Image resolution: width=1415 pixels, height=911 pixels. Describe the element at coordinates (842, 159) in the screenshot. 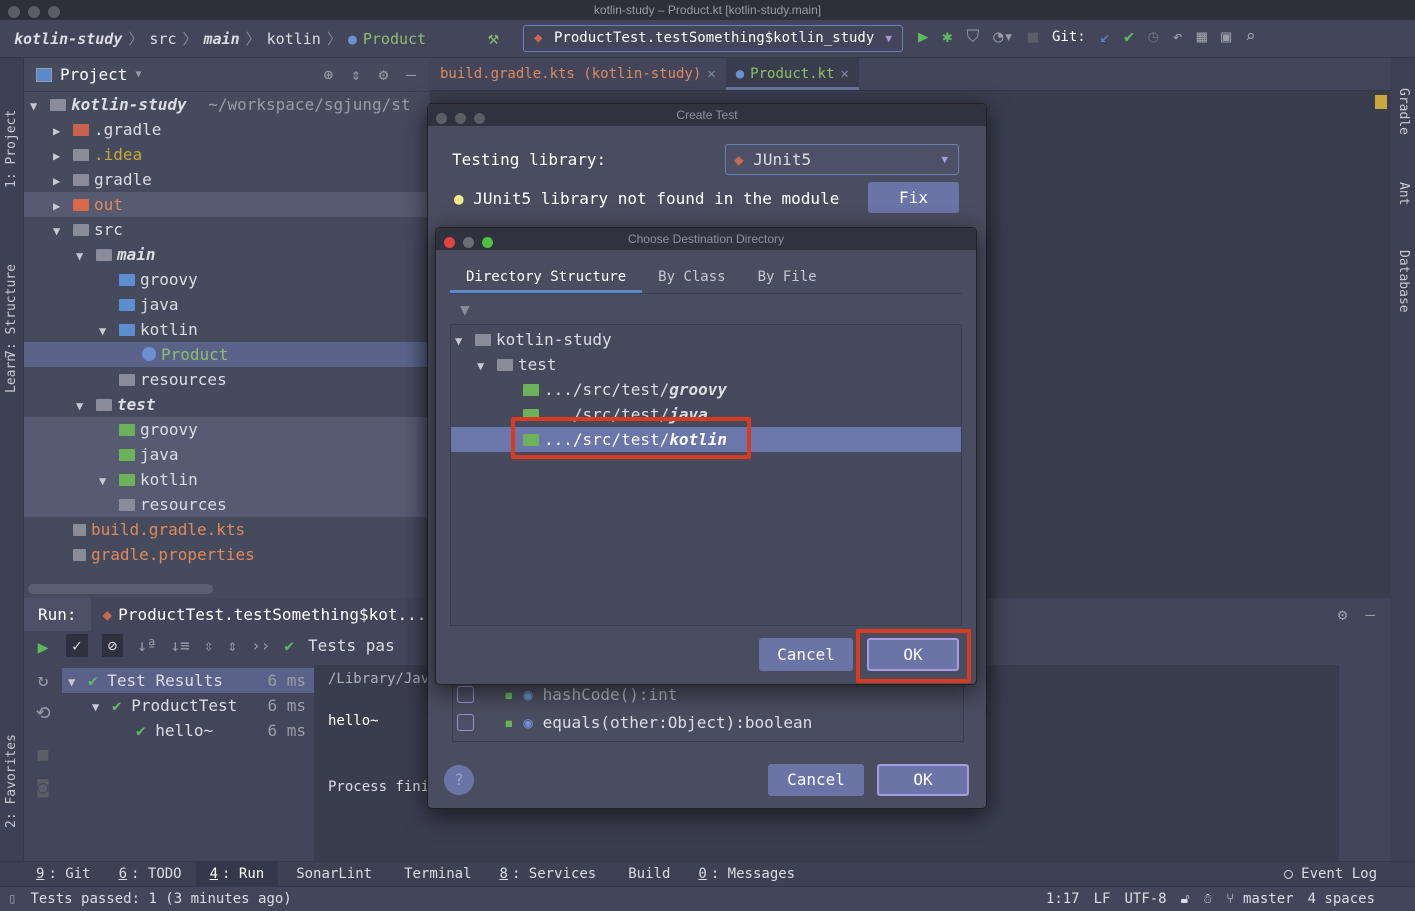

I see `testing-library-select: ◆ JUnit5 ▼` at that location.